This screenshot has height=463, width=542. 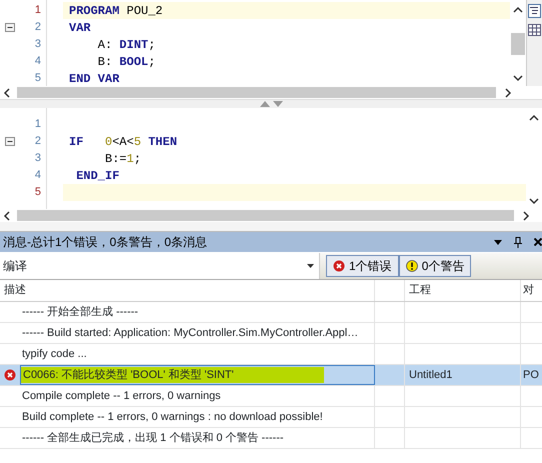 What do you see at coordinates (15, 290) in the screenshot?
I see `column-header: 描述` at bounding box center [15, 290].